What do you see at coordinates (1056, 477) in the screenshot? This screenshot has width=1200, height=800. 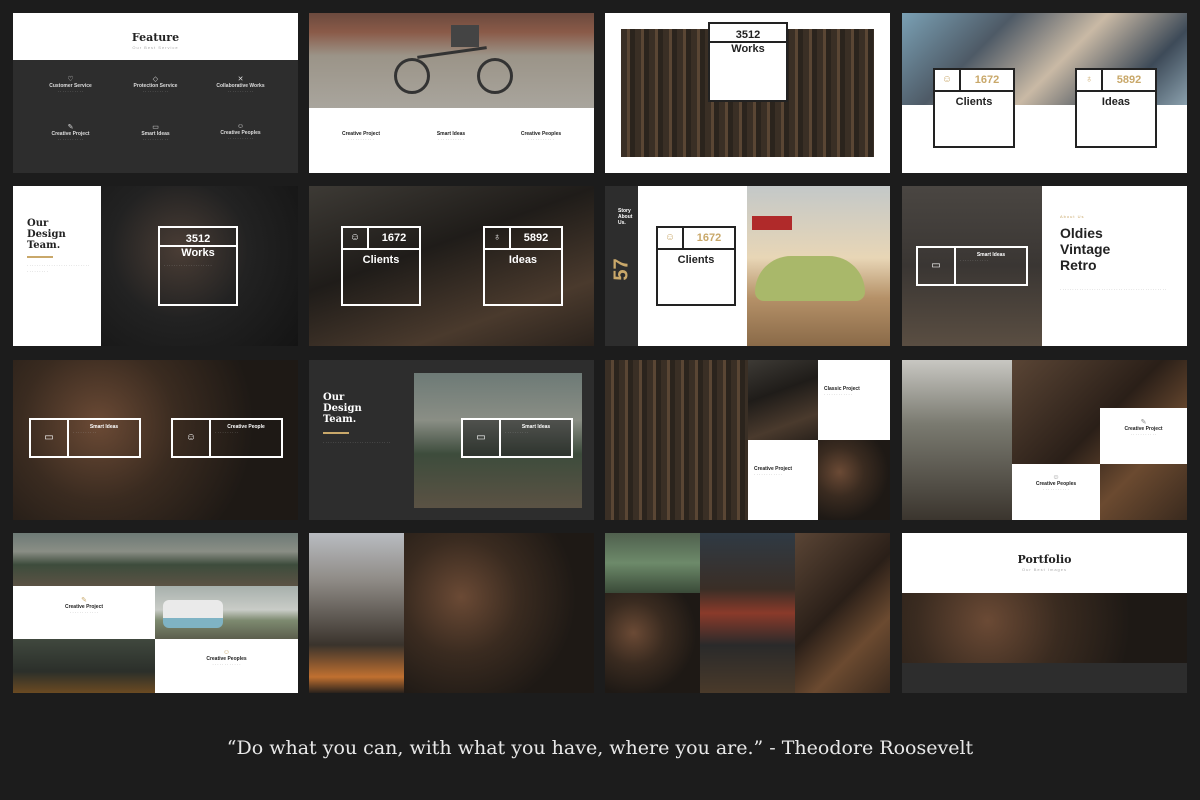 I see `people-icon: ☺` at bounding box center [1056, 477].